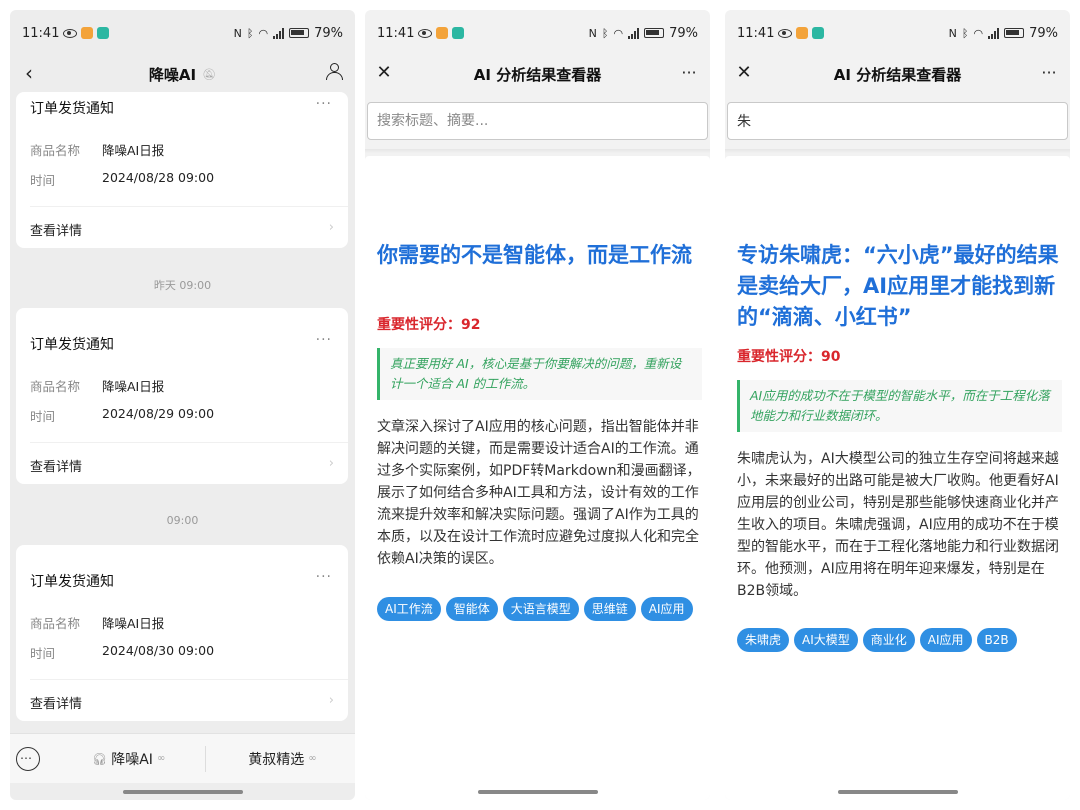  I want to click on chat-navbar: ‹ 降噪AI 🔕︎, so click(182, 74).